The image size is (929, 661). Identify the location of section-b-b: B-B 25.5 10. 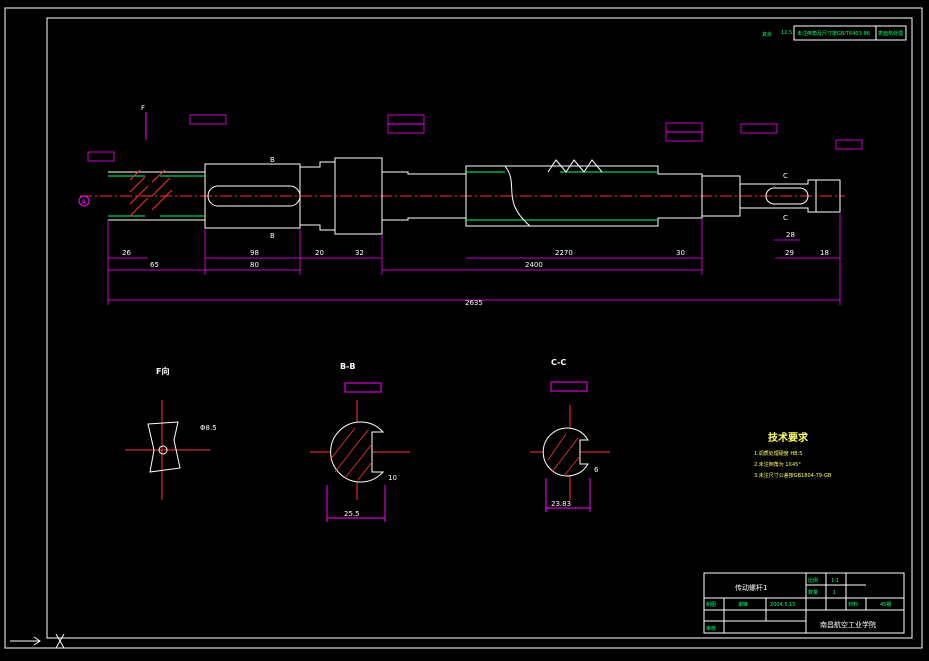
(360, 442).